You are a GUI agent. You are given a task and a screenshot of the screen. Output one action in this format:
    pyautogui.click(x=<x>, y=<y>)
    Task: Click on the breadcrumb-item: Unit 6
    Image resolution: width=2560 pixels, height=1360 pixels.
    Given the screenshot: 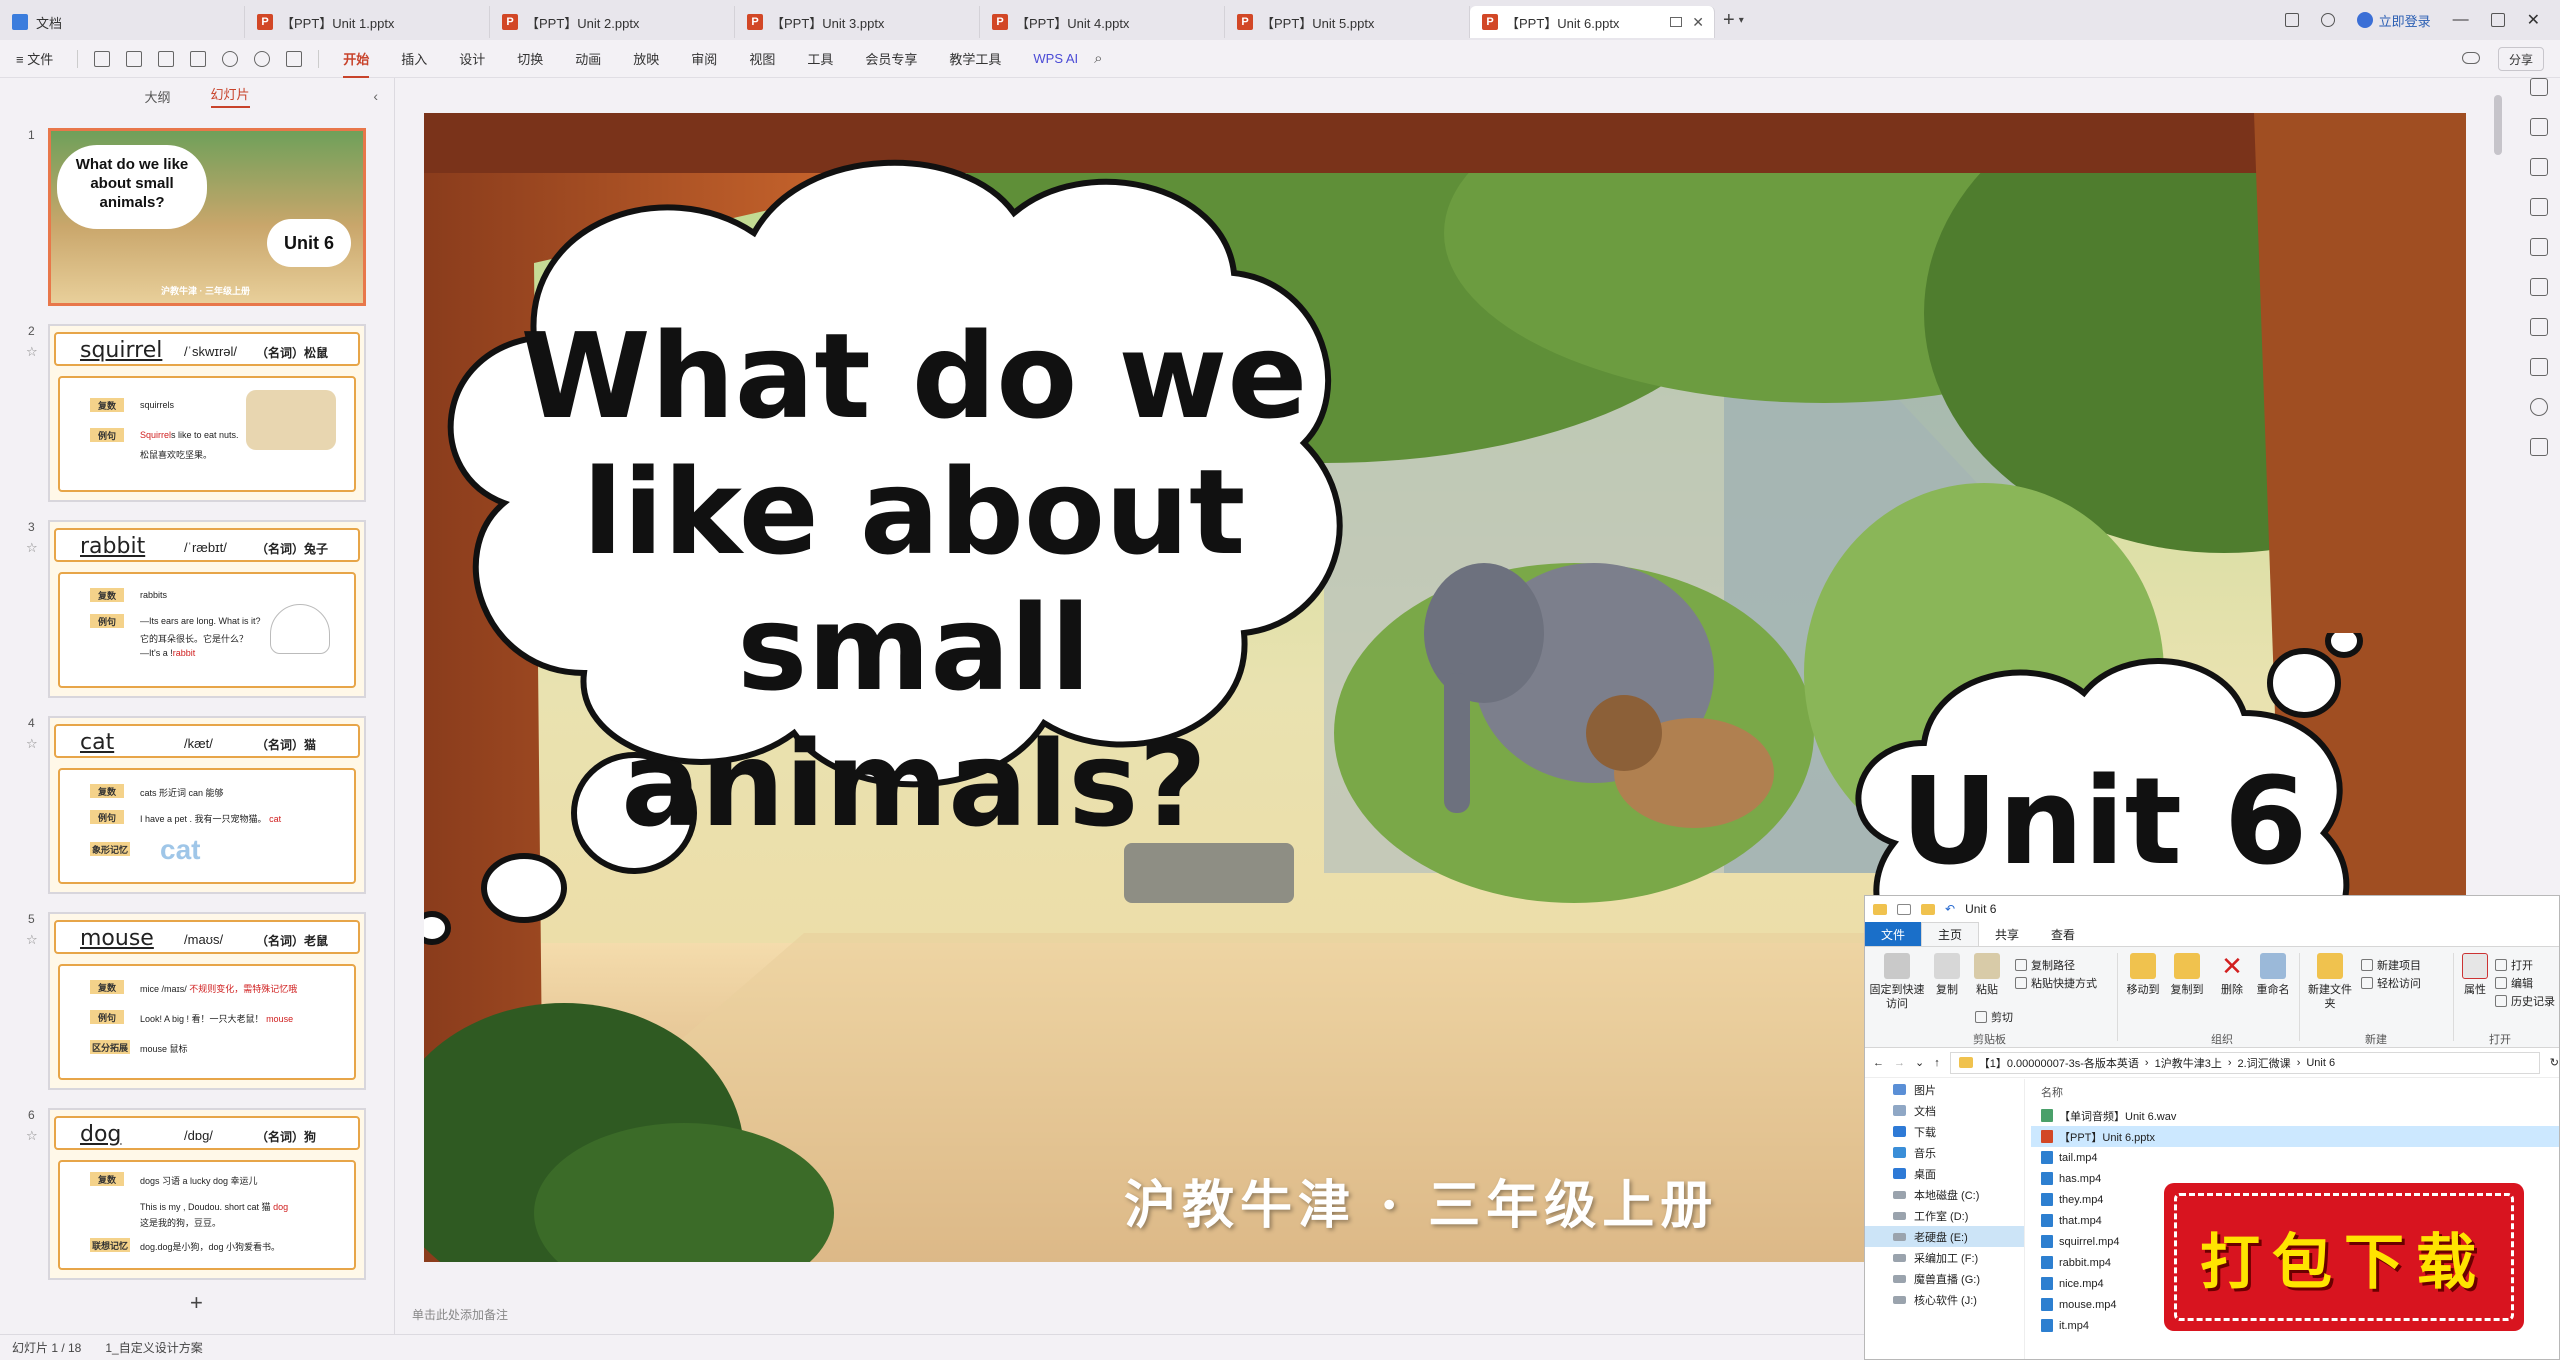 What is the action you would take?
    pyautogui.click(x=2320, y=1063)
    